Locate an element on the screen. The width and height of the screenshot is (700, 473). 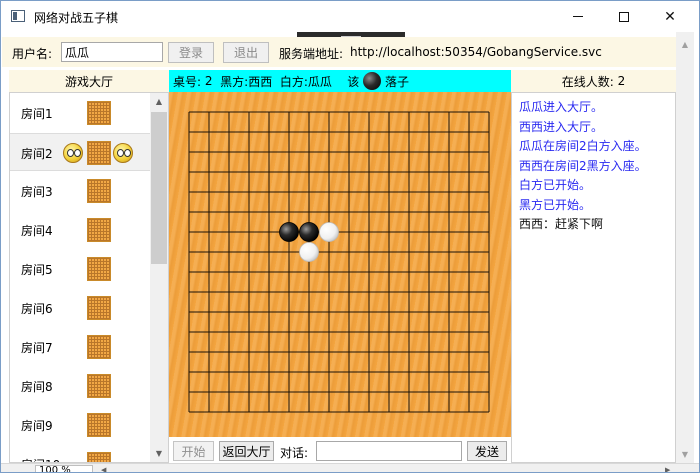
logout-button: 退出 is located at coordinates (246, 52).